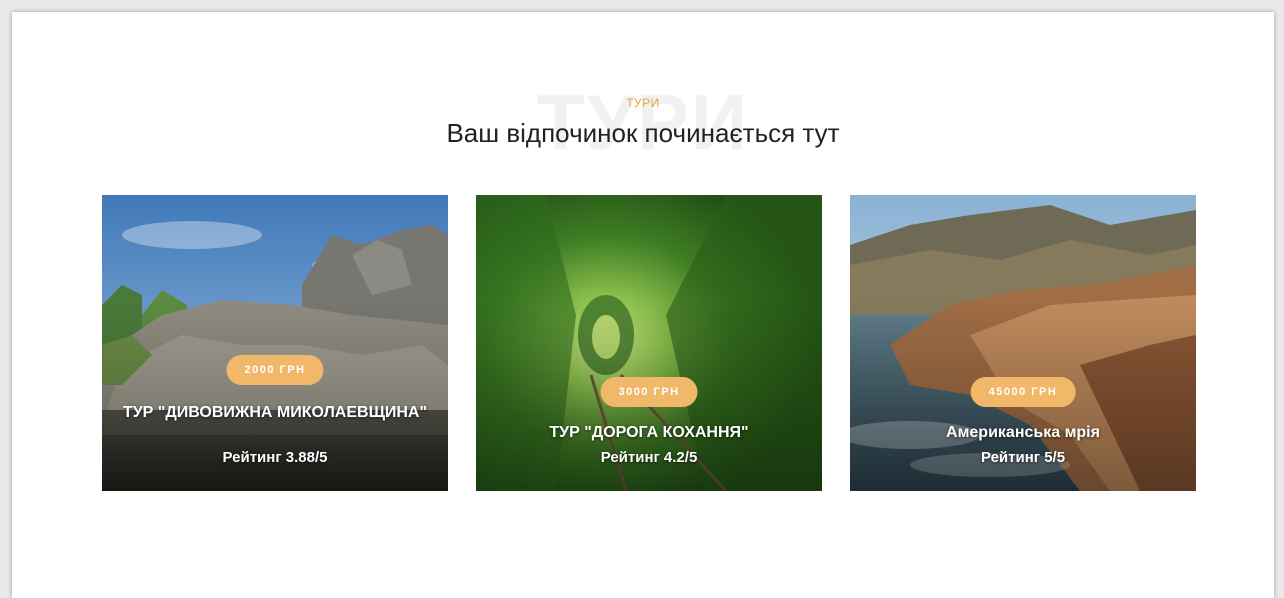  Describe the element at coordinates (275, 457) in the screenshot. I see `tour-rating: Рейтинг 3.88/5` at that location.